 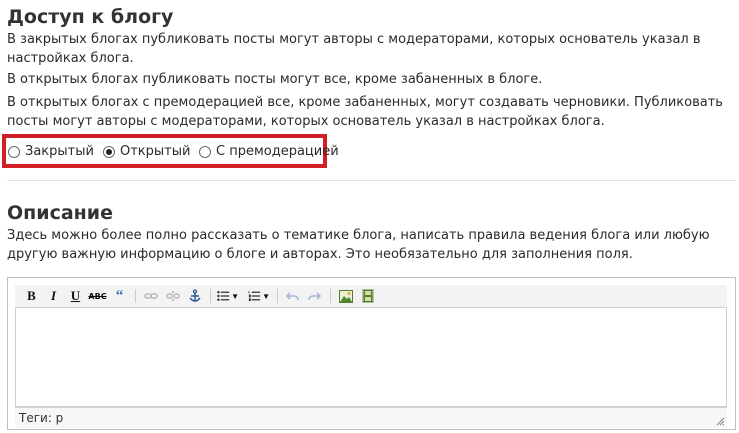 I want to click on radio-open: Открытый, so click(x=146, y=152).